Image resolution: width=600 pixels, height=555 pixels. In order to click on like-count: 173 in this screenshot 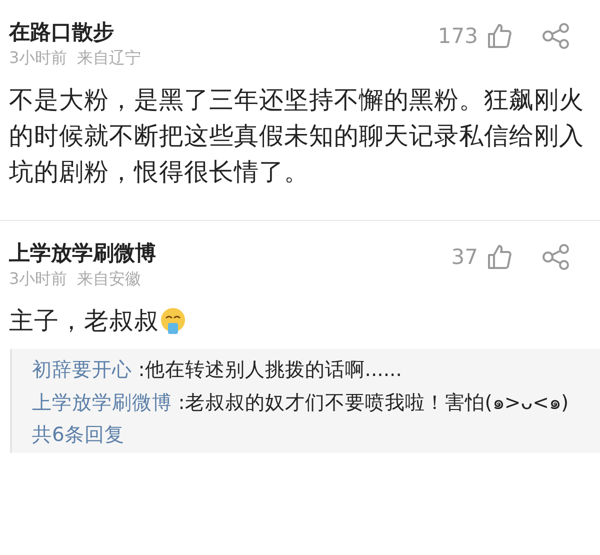, I will do `click(458, 36)`.